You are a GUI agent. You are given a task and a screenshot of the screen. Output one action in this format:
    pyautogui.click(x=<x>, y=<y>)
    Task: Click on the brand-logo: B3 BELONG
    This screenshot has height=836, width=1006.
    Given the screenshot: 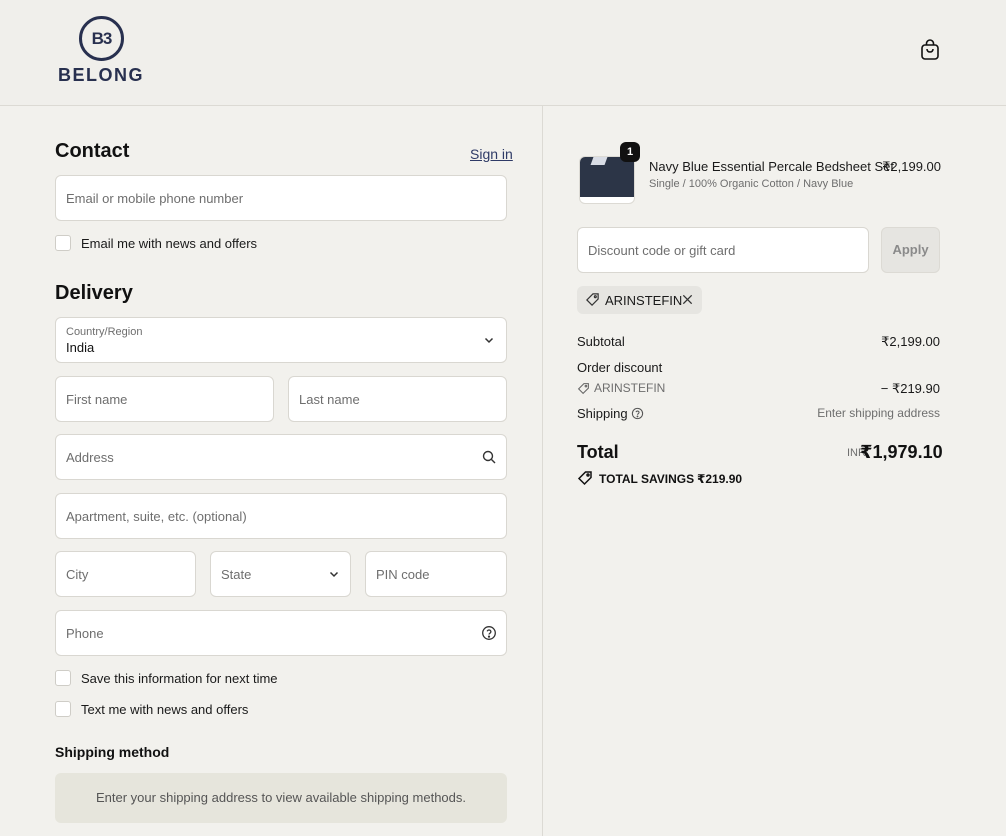 What is the action you would take?
    pyautogui.click(x=101, y=51)
    